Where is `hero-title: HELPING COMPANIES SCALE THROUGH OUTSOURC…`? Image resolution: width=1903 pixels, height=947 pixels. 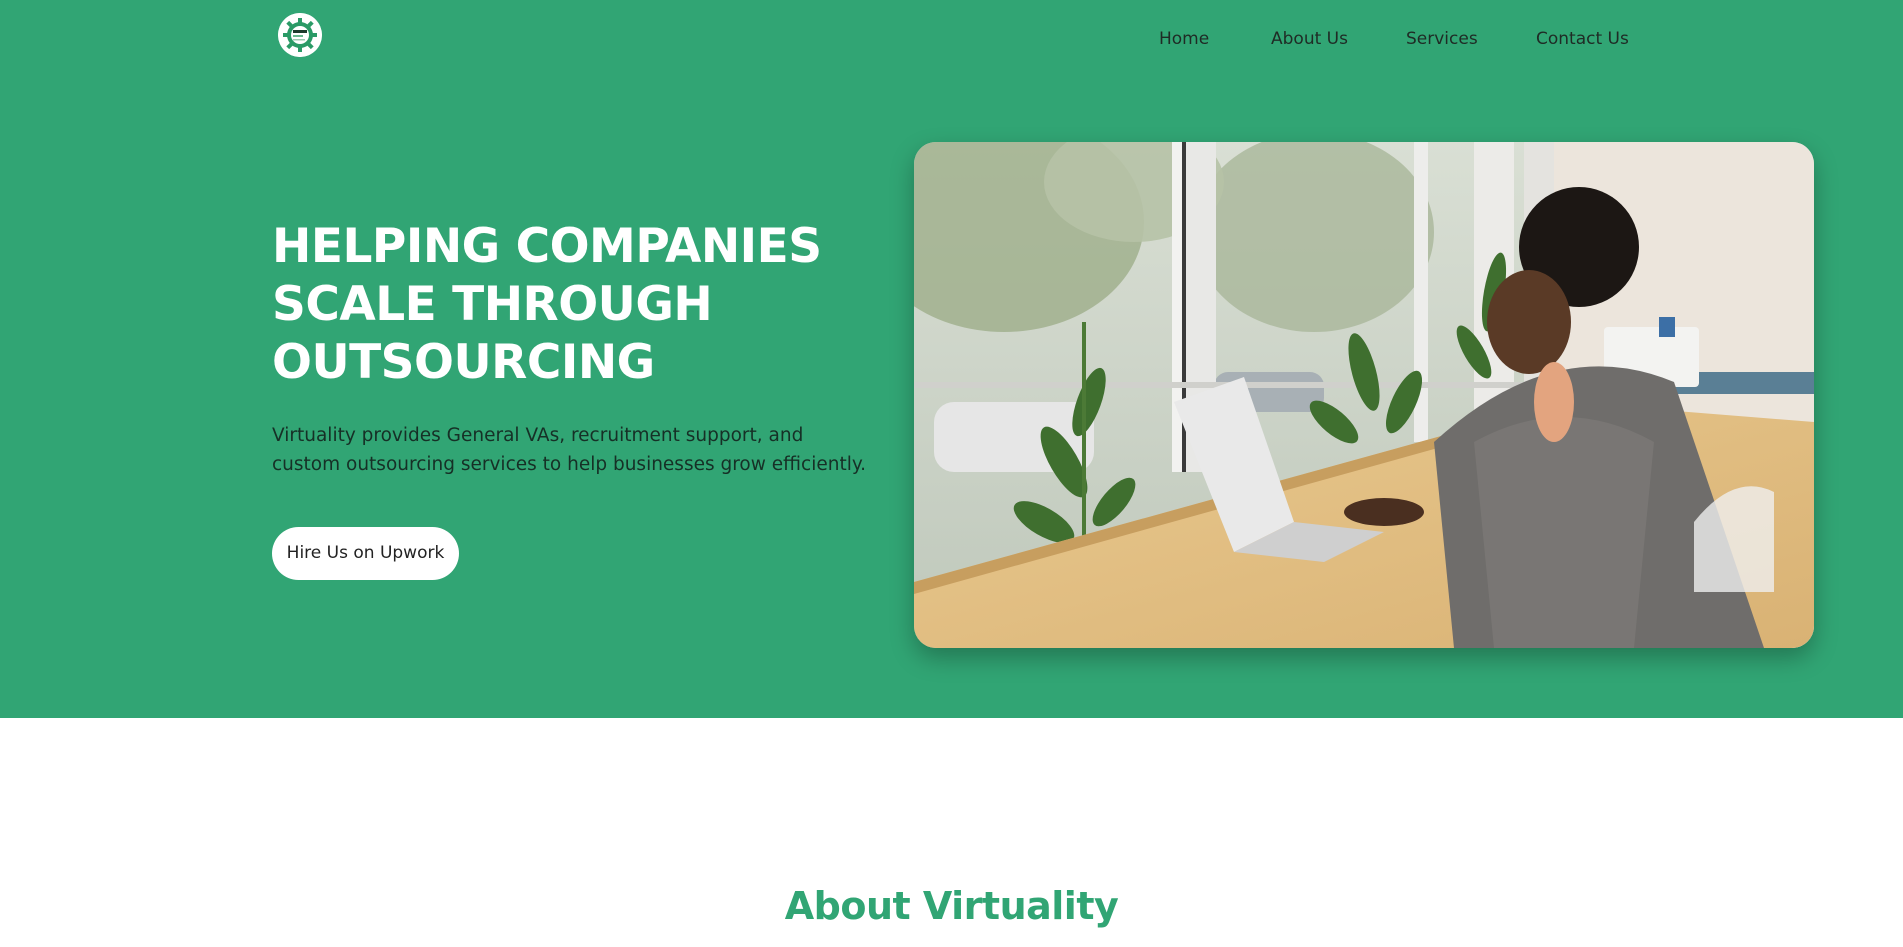 hero-title: HELPING COMPANIES SCALE THROUGH OUTSOURC… is located at coordinates (592, 305).